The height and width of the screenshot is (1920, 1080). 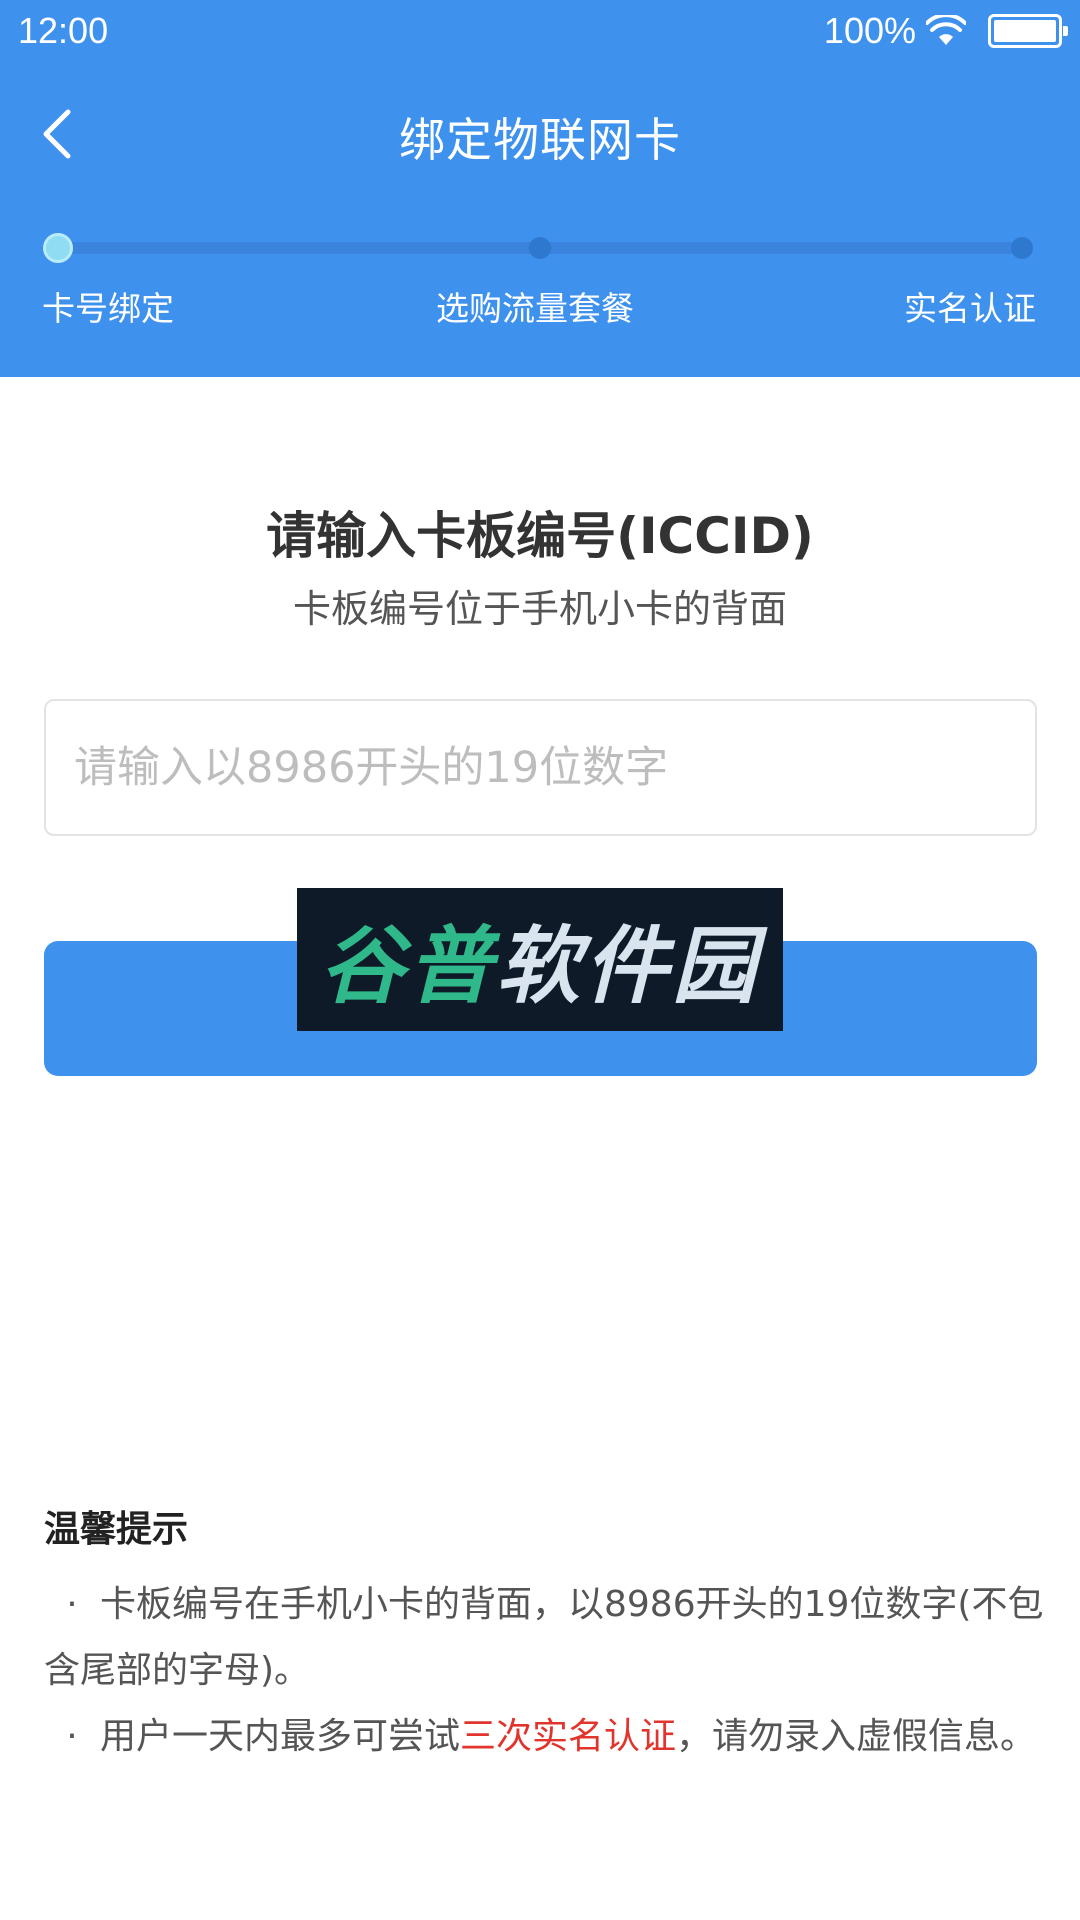 I want to click on step-label-real-name: 实名认证, so click(x=970, y=308).